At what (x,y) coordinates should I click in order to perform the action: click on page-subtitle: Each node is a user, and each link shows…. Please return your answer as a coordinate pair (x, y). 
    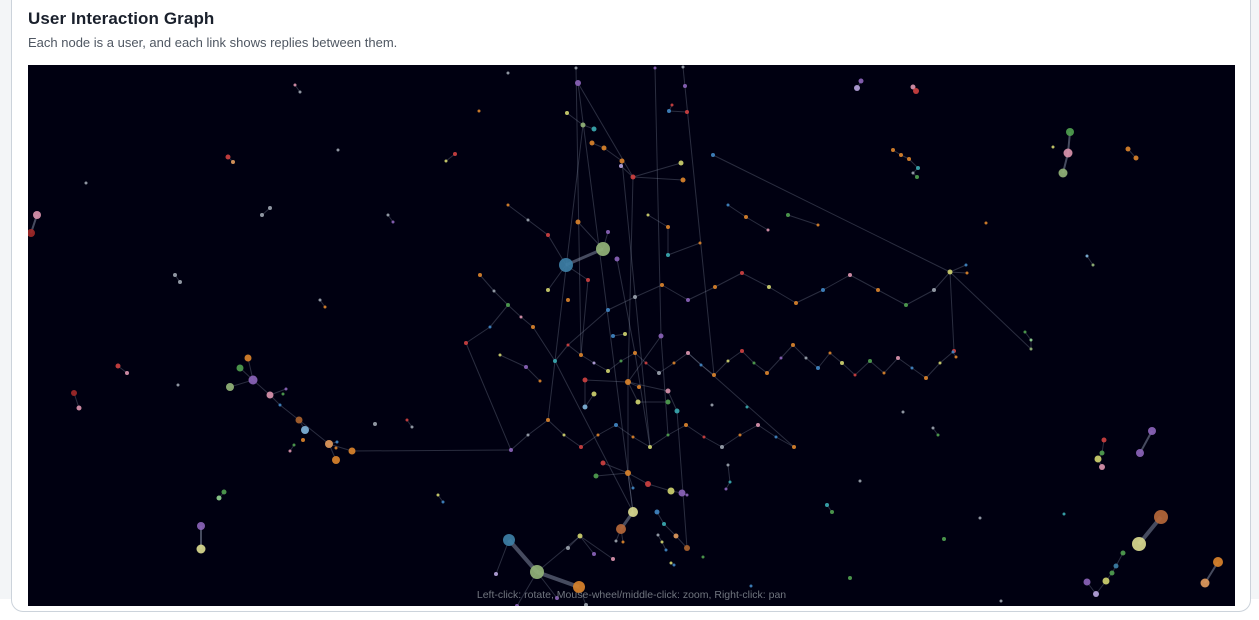
    Looking at the image, I should click on (213, 42).